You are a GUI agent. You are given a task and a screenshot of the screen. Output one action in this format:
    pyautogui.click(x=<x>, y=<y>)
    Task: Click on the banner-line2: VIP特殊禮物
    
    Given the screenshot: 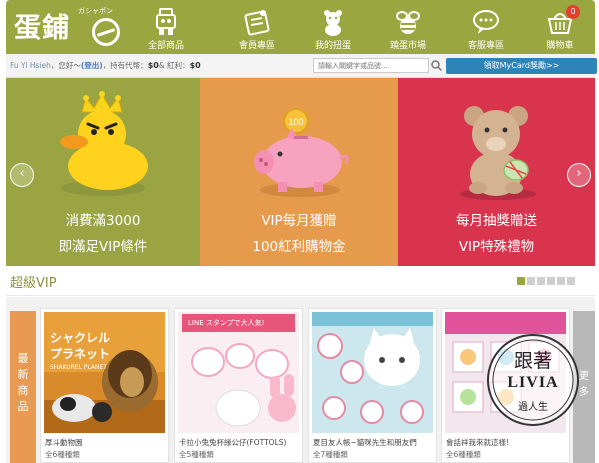 What is the action you would take?
    pyautogui.click(x=496, y=247)
    